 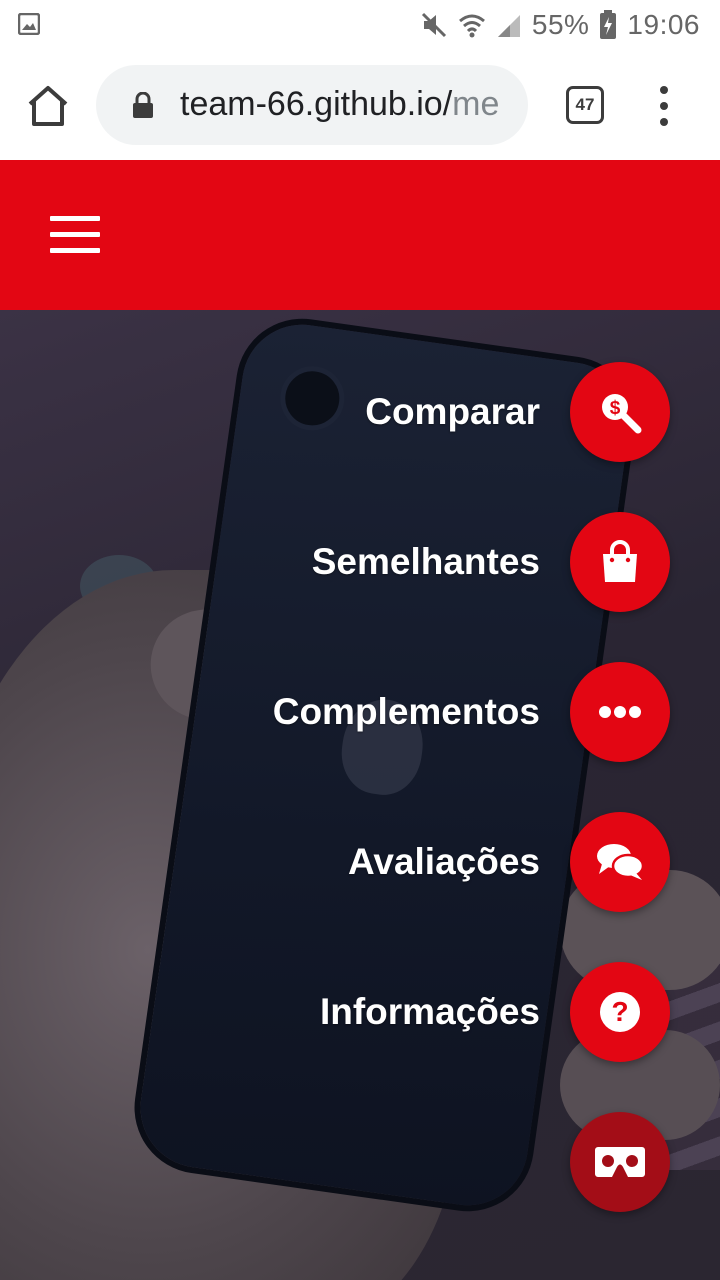 What do you see at coordinates (560, 24) in the screenshot?
I see `battery-percentage: 55%` at bounding box center [560, 24].